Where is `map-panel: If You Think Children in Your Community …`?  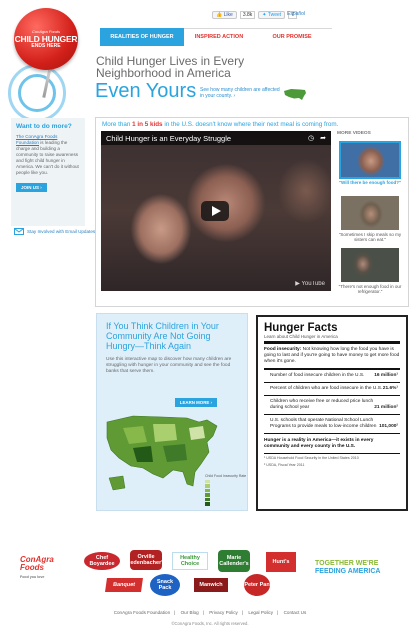 map-panel: If You Think Children in Your Community … is located at coordinates (172, 412).